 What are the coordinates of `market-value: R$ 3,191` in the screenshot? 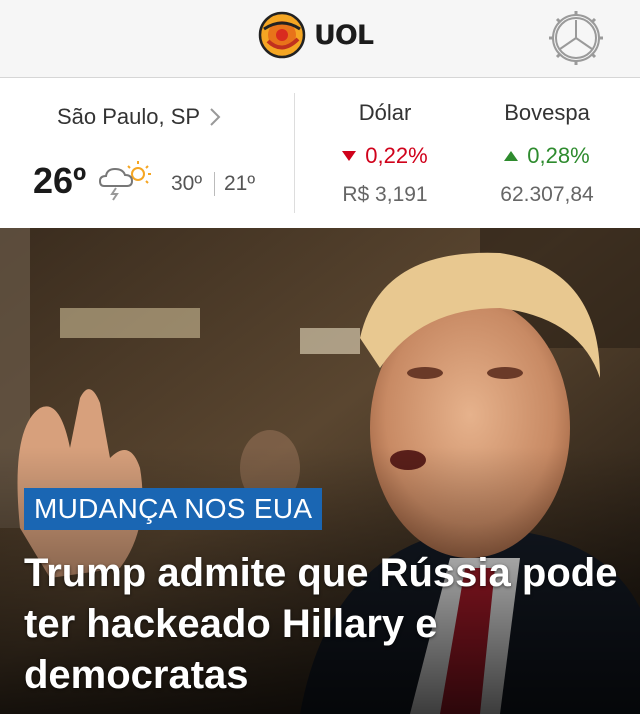 It's located at (385, 194).